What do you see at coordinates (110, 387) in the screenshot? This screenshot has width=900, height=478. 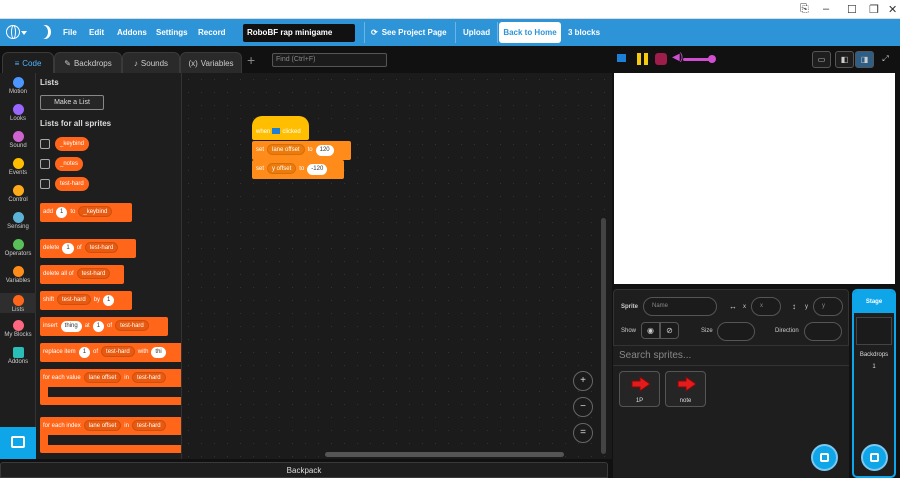 I see `for-each-value-block: for each value lane offset in test-hard` at bounding box center [110, 387].